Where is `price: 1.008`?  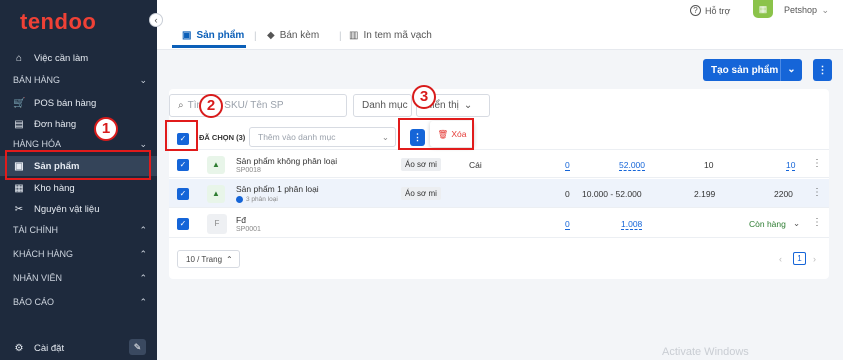
price: 1.008 is located at coordinates (632, 224).